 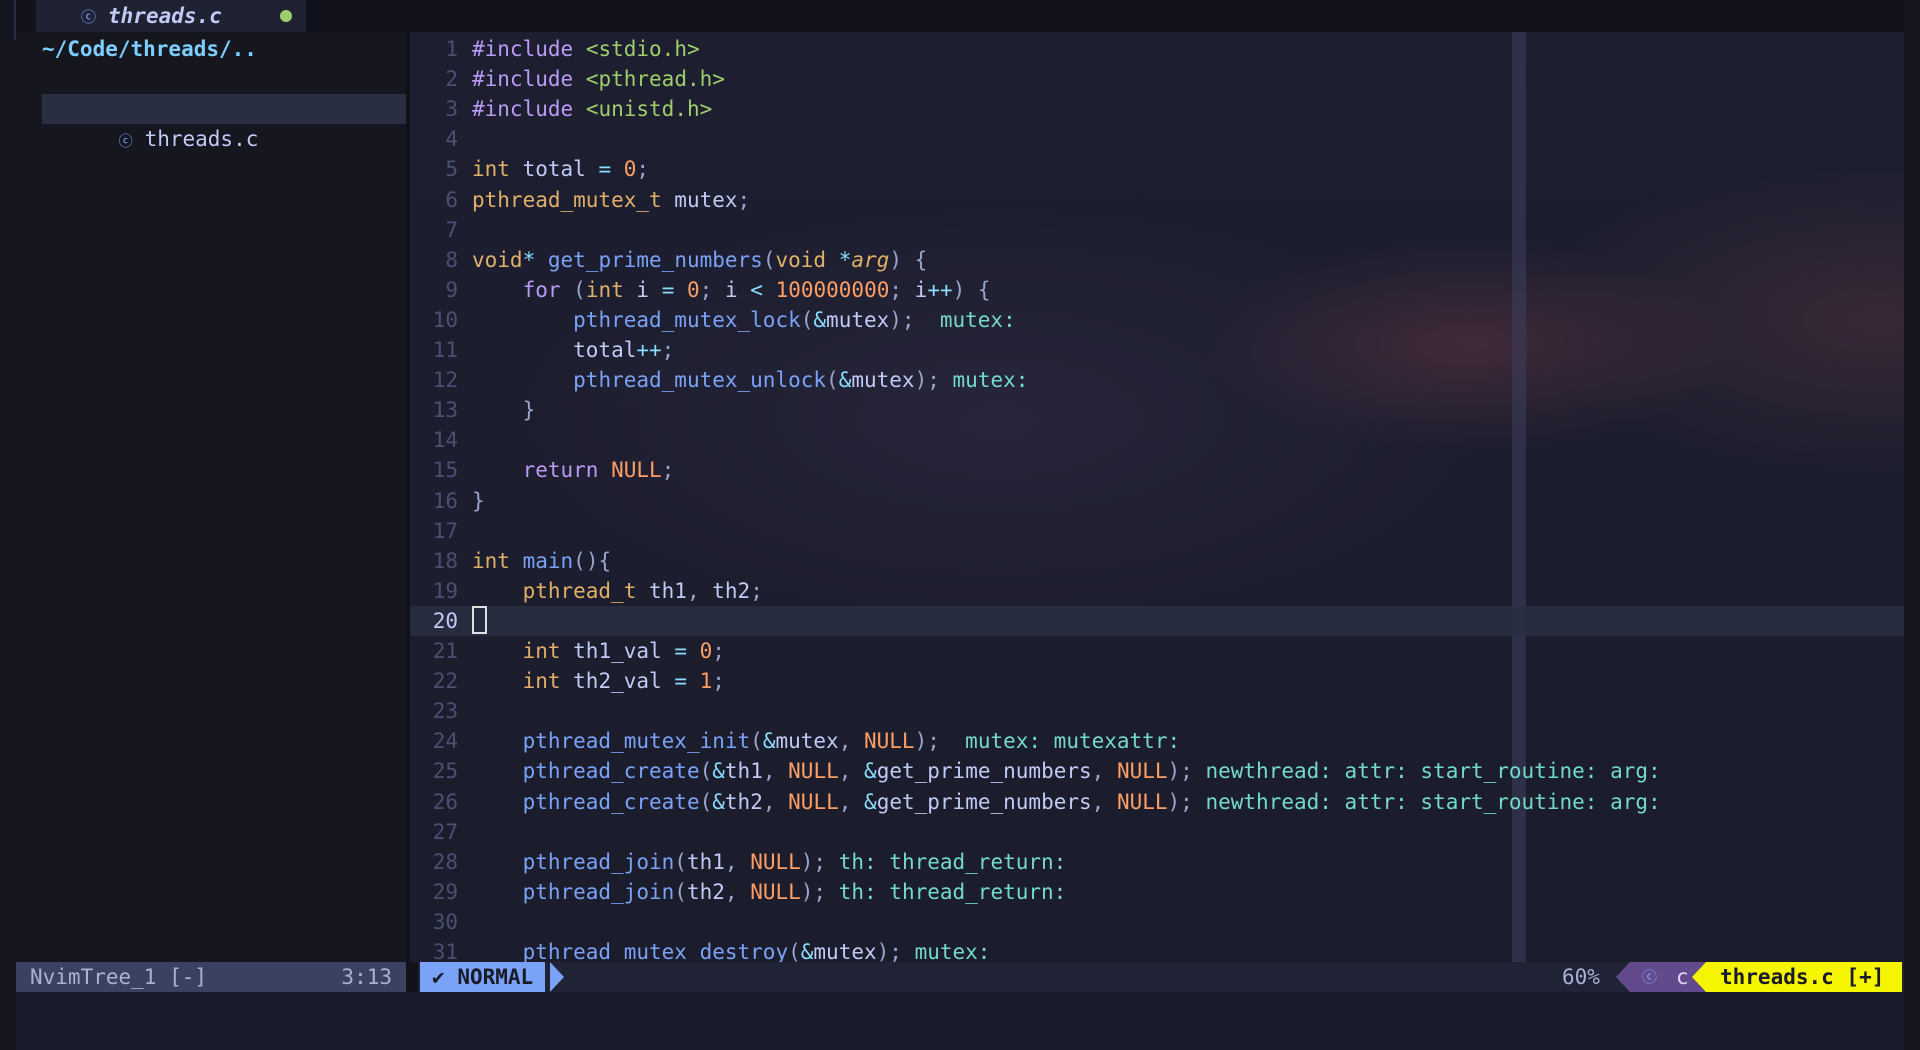 What do you see at coordinates (1157, 711) in the screenshot?
I see `code-line: 23` at bounding box center [1157, 711].